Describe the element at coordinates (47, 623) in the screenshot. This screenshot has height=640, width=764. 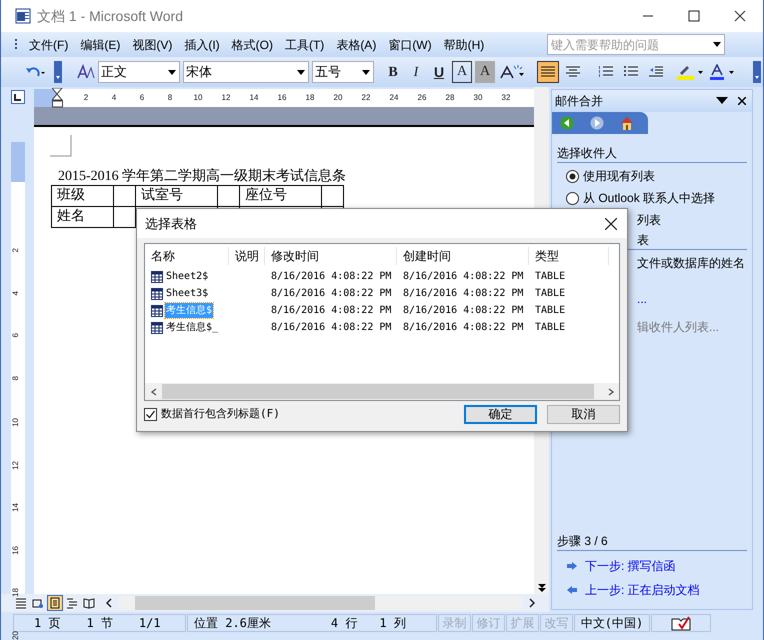
I see `status-text: 1 页` at that location.